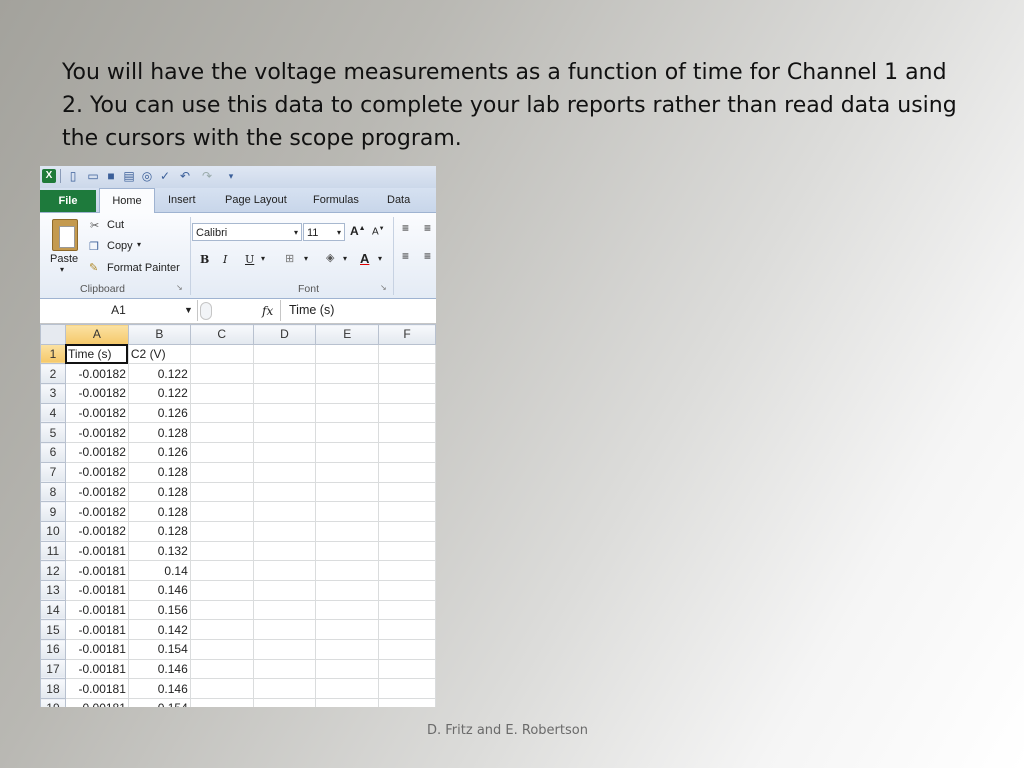 This screenshot has height=768, width=1024. Describe the element at coordinates (65, 235) in the screenshot. I see `paste-icon` at that location.